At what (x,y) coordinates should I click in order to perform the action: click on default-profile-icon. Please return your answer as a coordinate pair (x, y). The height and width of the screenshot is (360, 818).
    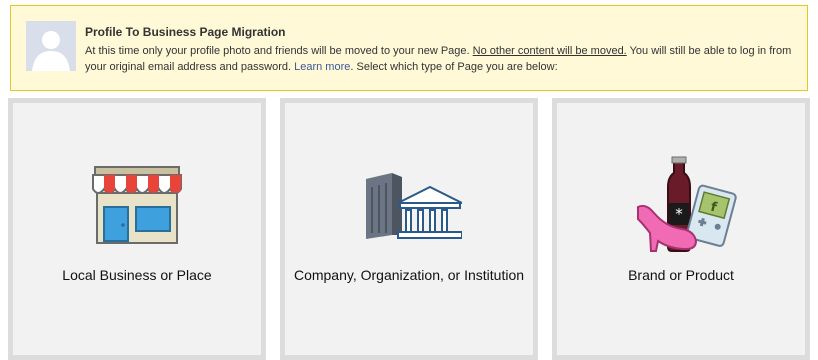
    Looking at the image, I should click on (51, 46).